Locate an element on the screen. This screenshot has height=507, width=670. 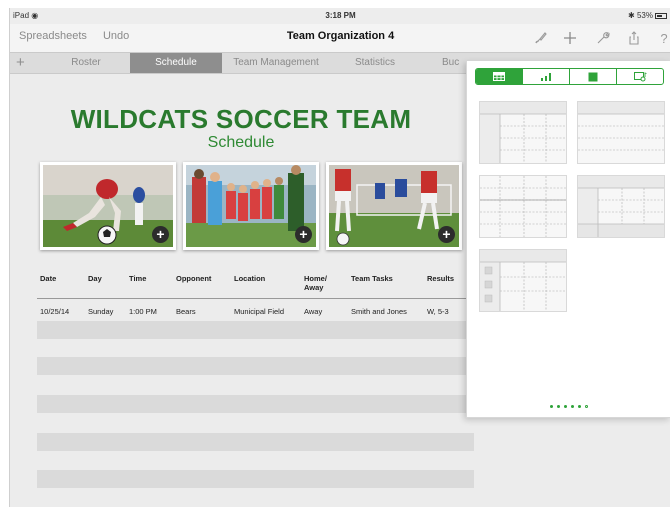
team-subtitle: Schedule is located at coordinates (241, 143).